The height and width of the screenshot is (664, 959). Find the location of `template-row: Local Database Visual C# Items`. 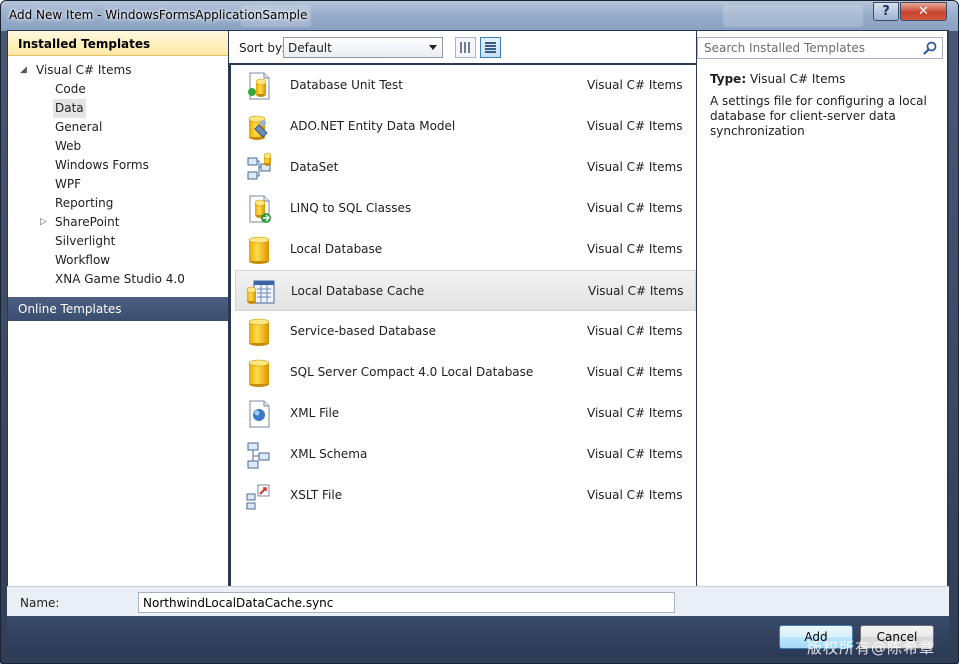

template-row: Local Database Visual C# Items is located at coordinates (463, 249).